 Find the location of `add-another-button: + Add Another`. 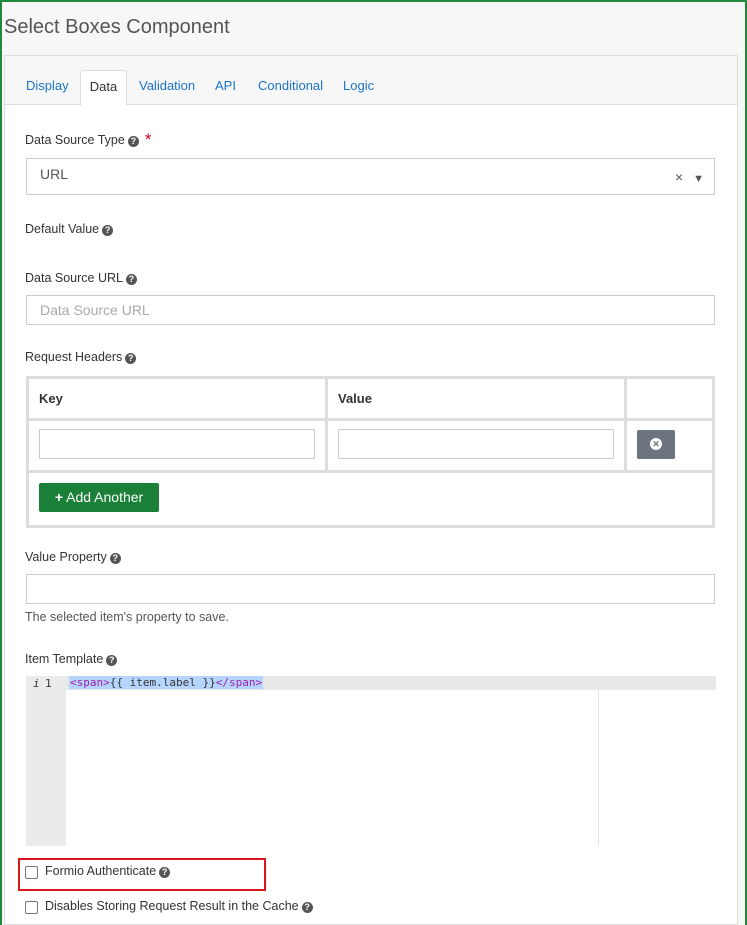

add-another-button: + Add Another is located at coordinates (99, 497).